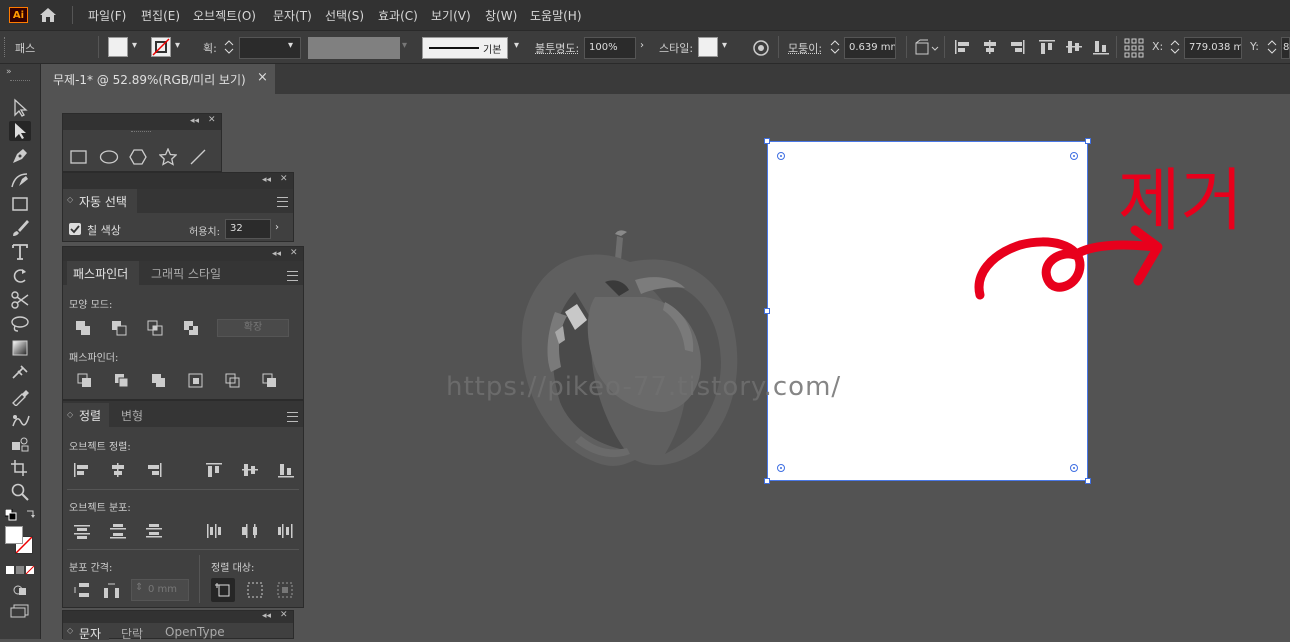 The image size is (1290, 642). I want to click on drawing-mode-icon, so click(20, 590).